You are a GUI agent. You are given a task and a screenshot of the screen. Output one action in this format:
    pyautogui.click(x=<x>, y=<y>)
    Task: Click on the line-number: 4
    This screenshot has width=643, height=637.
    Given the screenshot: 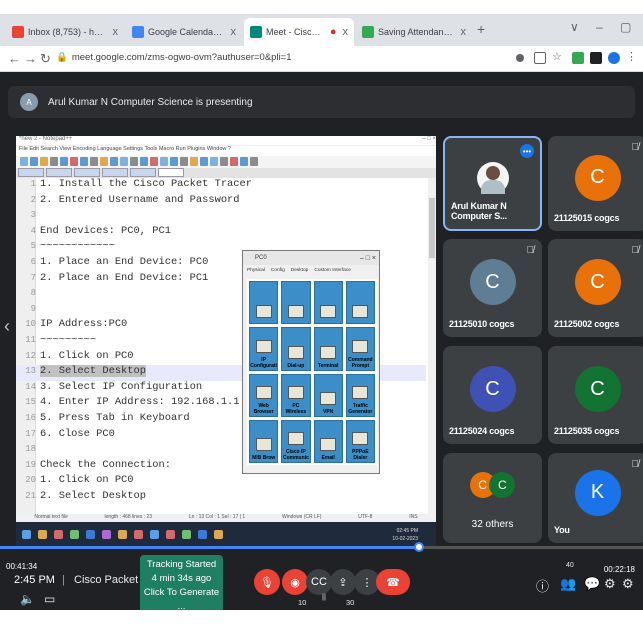 What is the action you would take?
    pyautogui.click(x=33, y=230)
    